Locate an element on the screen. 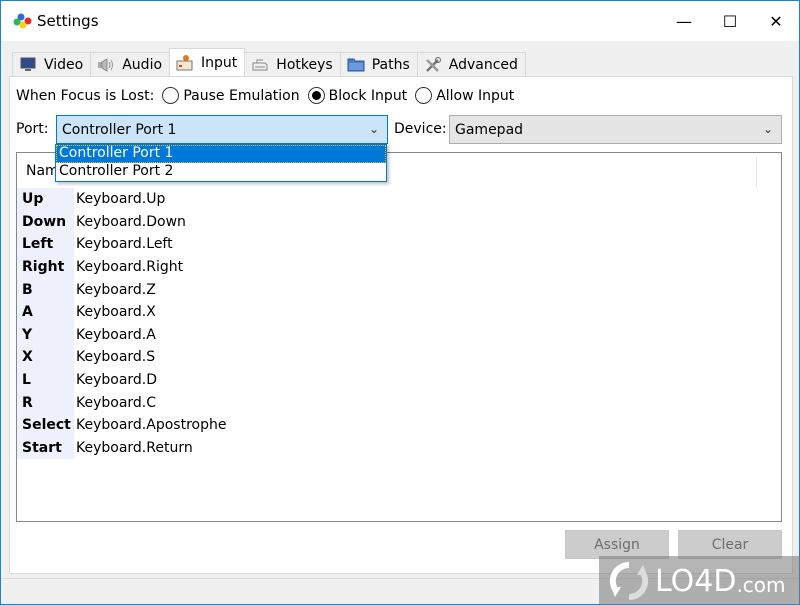 The height and width of the screenshot is (605, 800). input-mapping: Keyboard.Z is located at coordinates (116, 289).